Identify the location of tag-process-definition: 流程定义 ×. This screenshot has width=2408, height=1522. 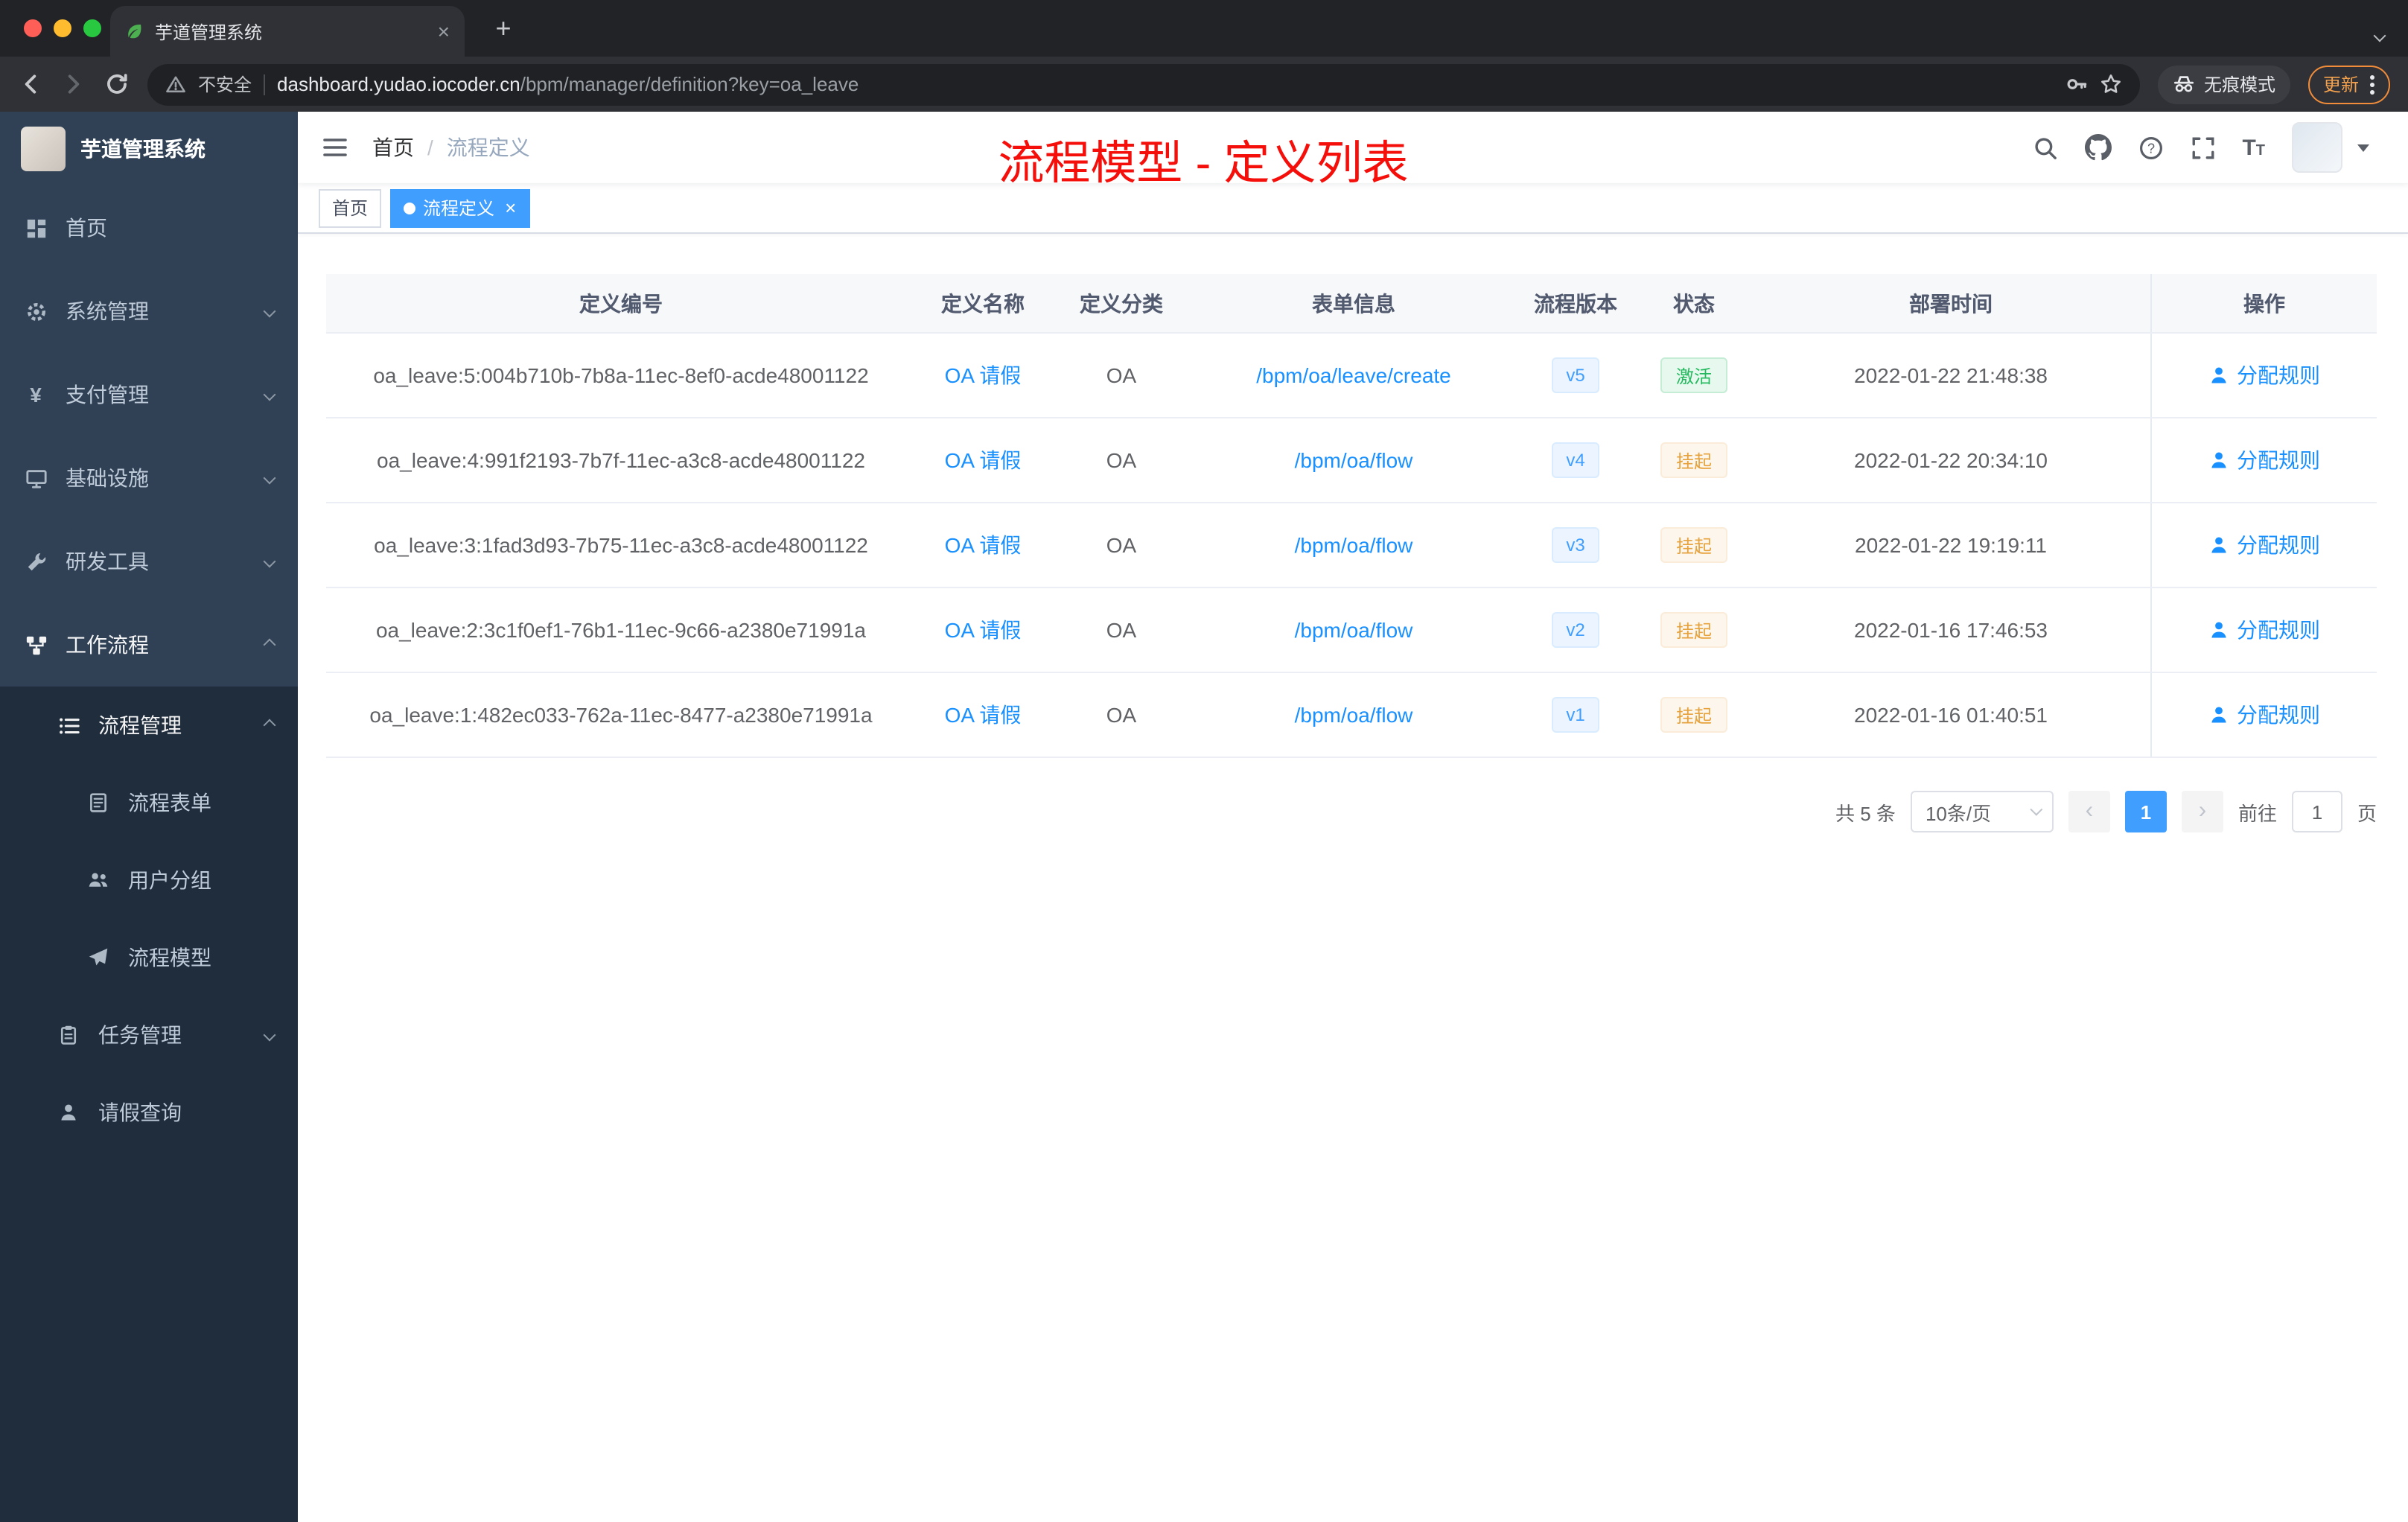
(460, 207).